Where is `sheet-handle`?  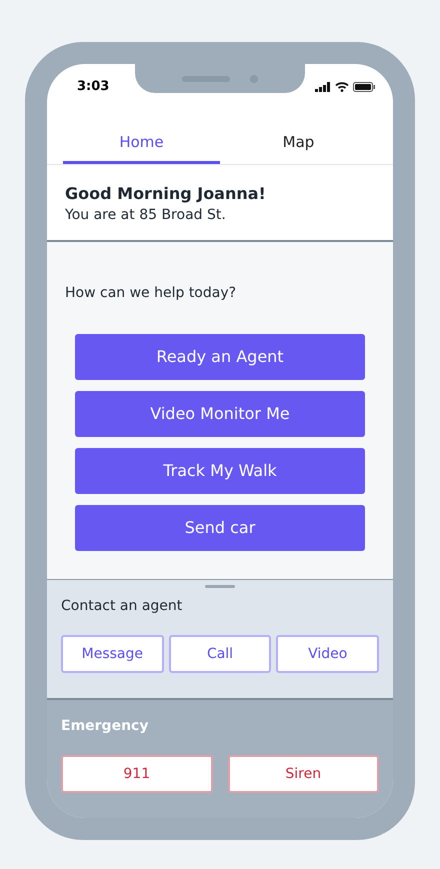 sheet-handle is located at coordinates (220, 586).